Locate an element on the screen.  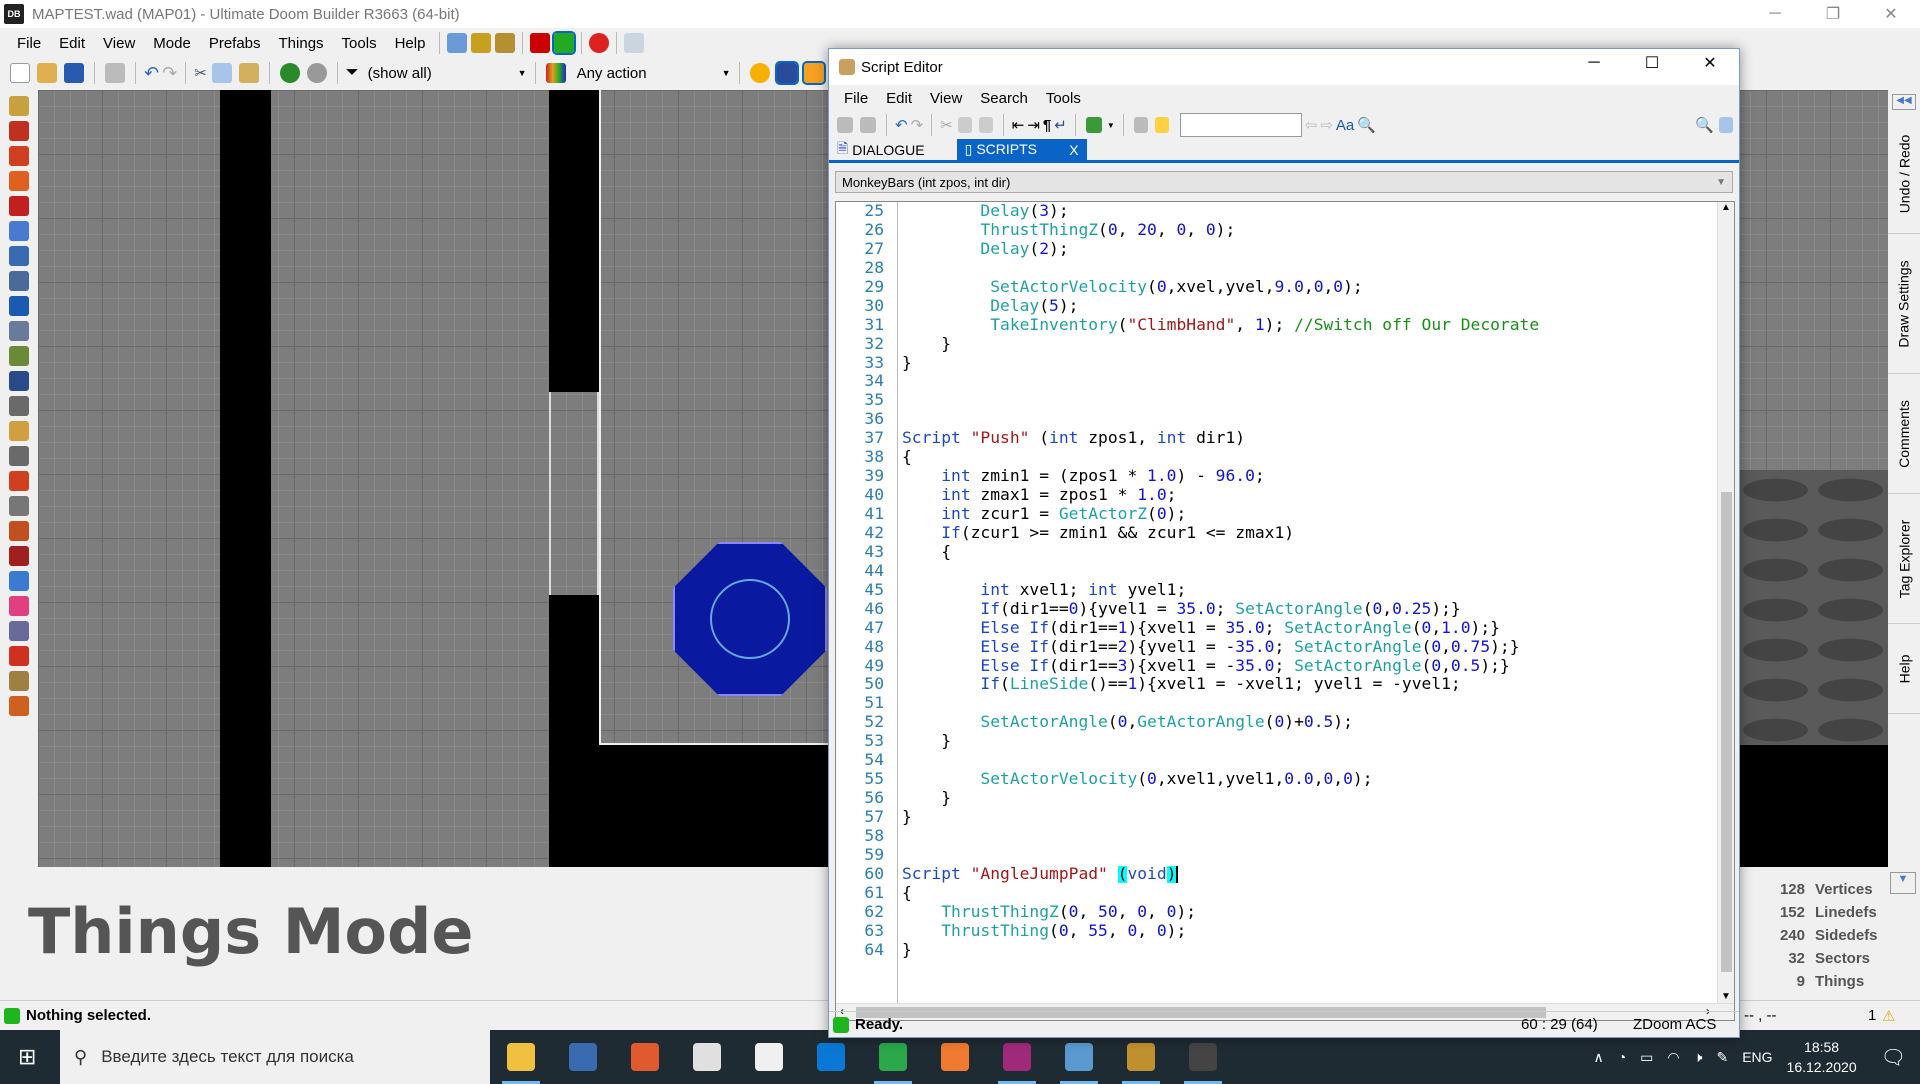
warnings-count: 1 is located at coordinates (1872, 1015).